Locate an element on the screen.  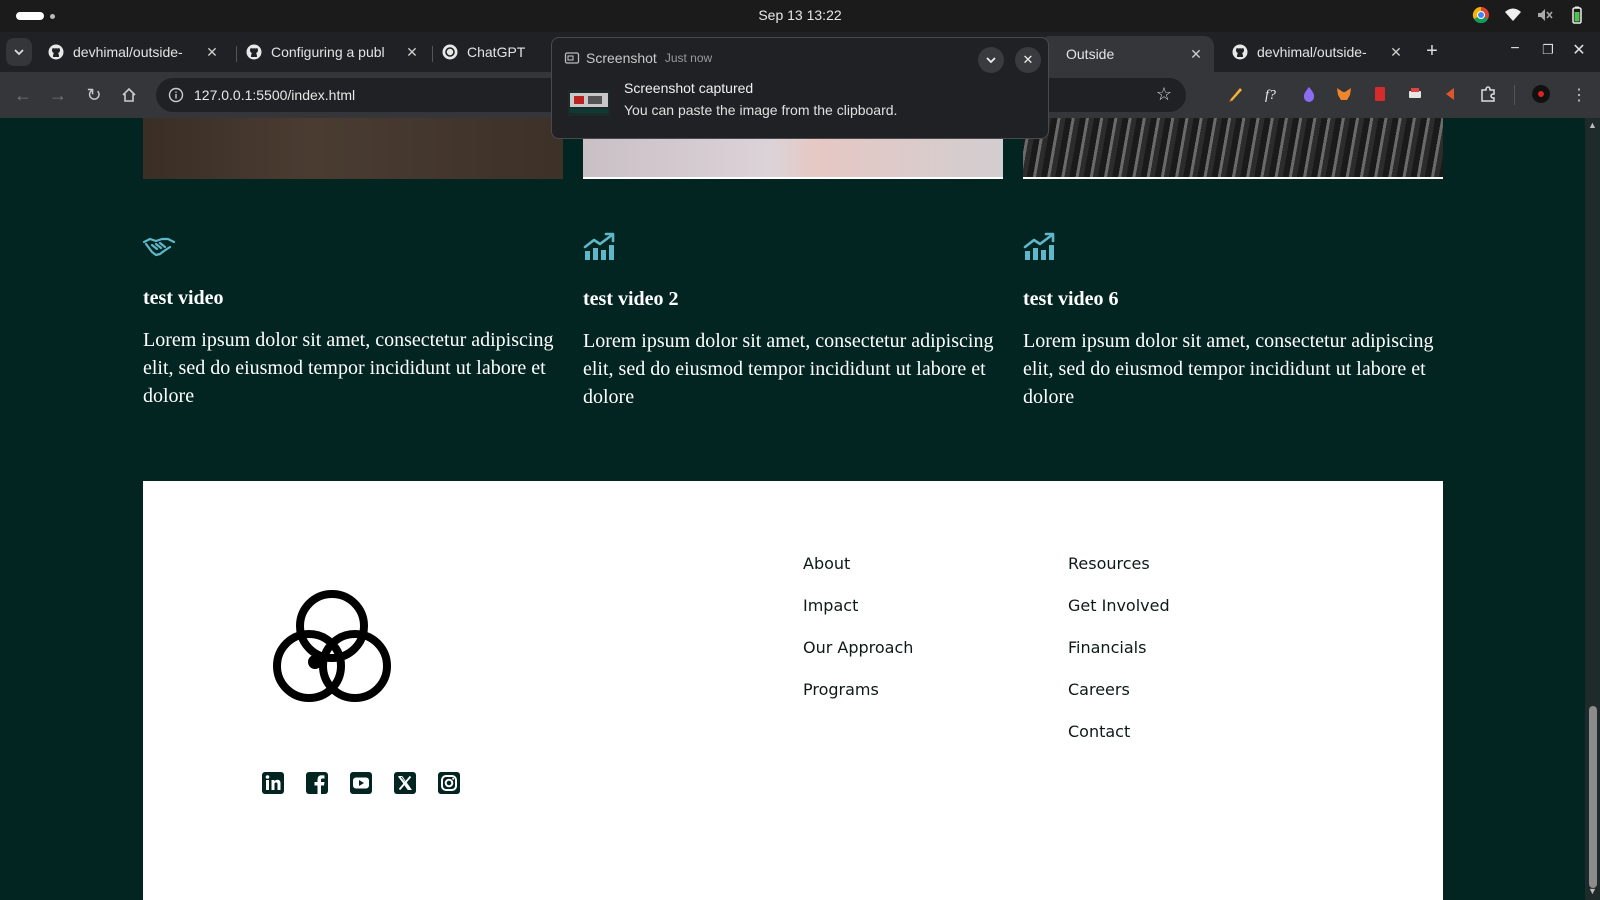
tab-chatgpt: ChatGPT is located at coordinates (492, 52).